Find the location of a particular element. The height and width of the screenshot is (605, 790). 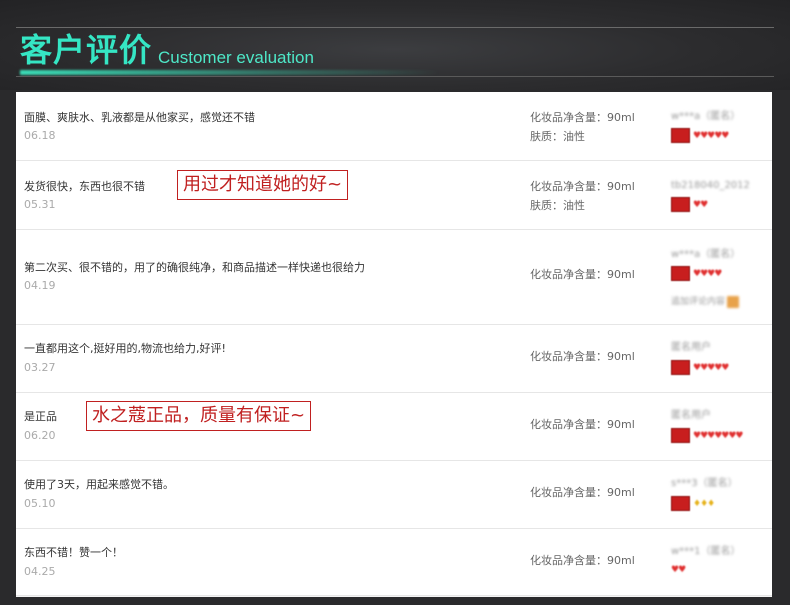

section-subtitle: Customer evaluation is located at coordinates (236, 57).